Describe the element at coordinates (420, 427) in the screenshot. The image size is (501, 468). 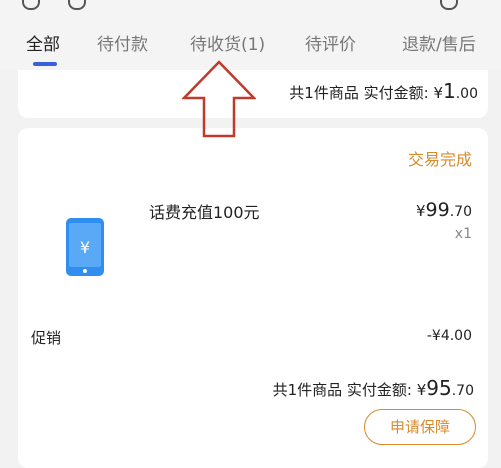
I see `apply-guarantee-button: 申请保障` at that location.